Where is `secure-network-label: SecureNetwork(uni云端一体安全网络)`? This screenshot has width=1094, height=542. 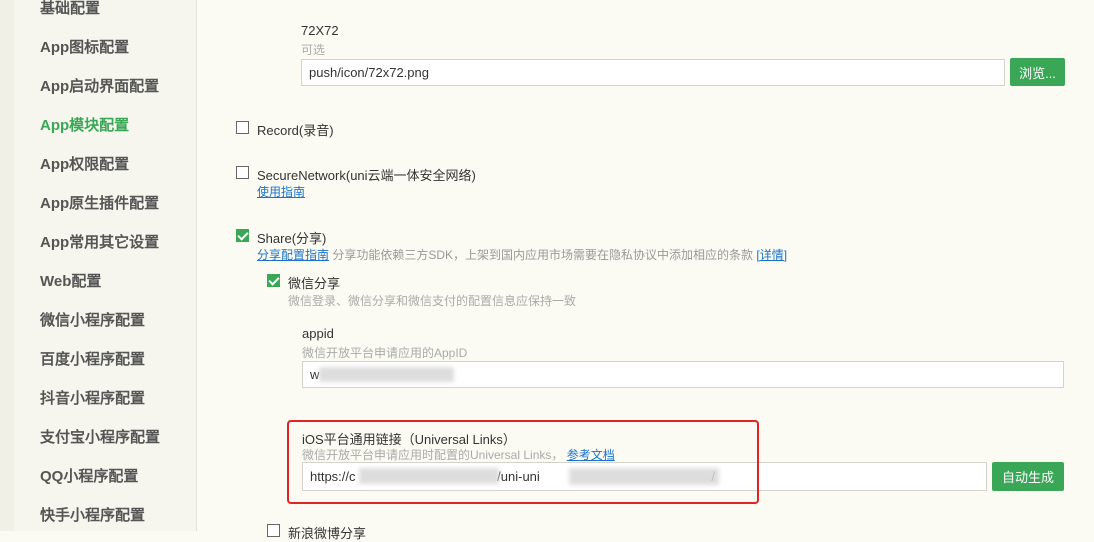 secure-network-label: SecureNetwork(uni云端一体安全网络) is located at coordinates (366, 175).